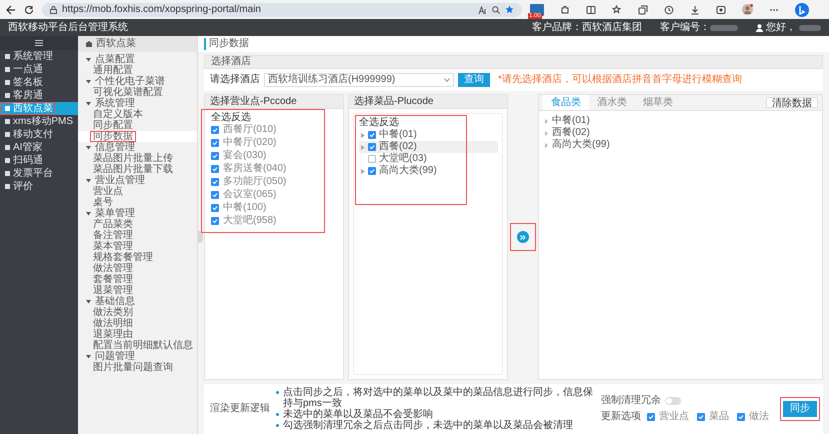  What do you see at coordinates (137, 235) in the screenshot?
I see `submenu-item: 备注管理` at bounding box center [137, 235].